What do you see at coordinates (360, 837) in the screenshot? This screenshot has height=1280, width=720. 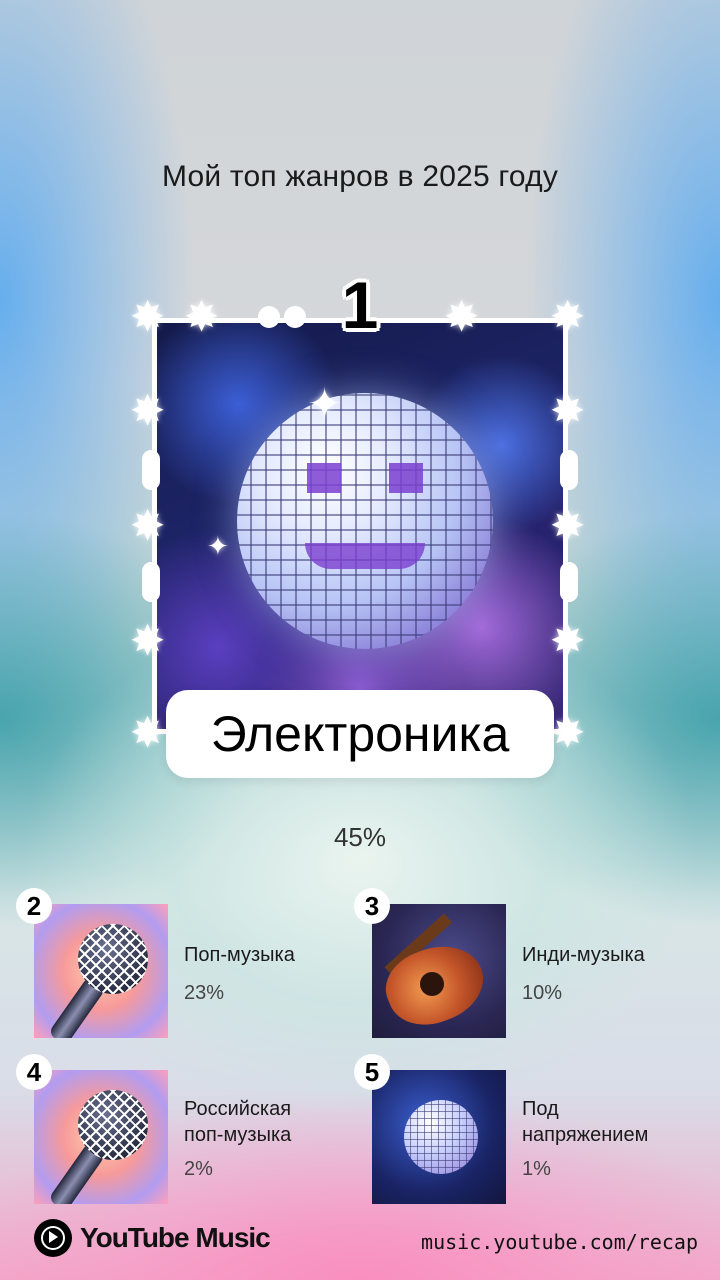 I see `top-genre-percent: 45%` at bounding box center [360, 837].